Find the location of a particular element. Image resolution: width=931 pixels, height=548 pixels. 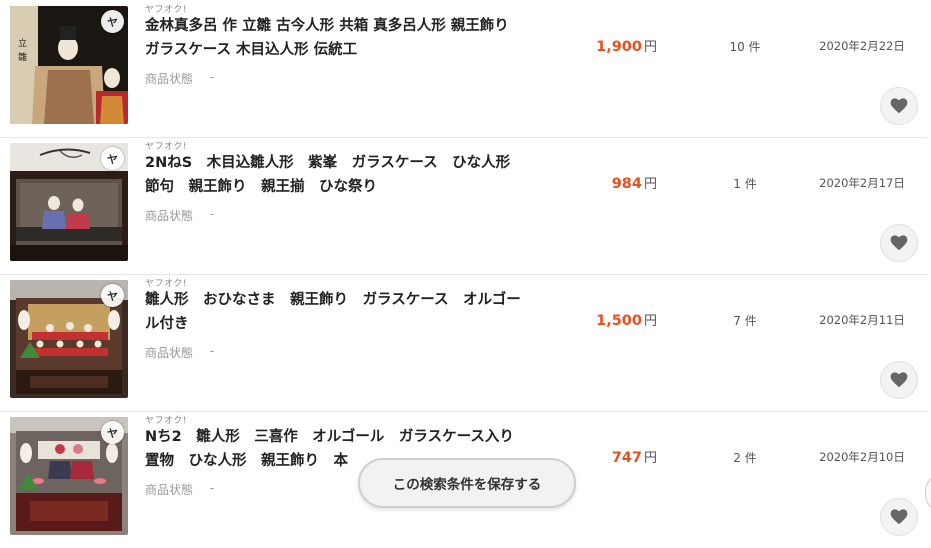

svg-text: 立 is located at coordinates (22, 43).